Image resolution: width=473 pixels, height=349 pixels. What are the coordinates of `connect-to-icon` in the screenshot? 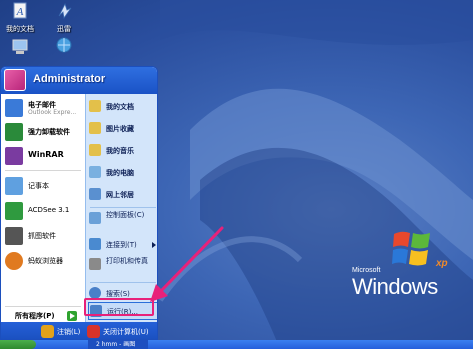 It's located at (95, 244).